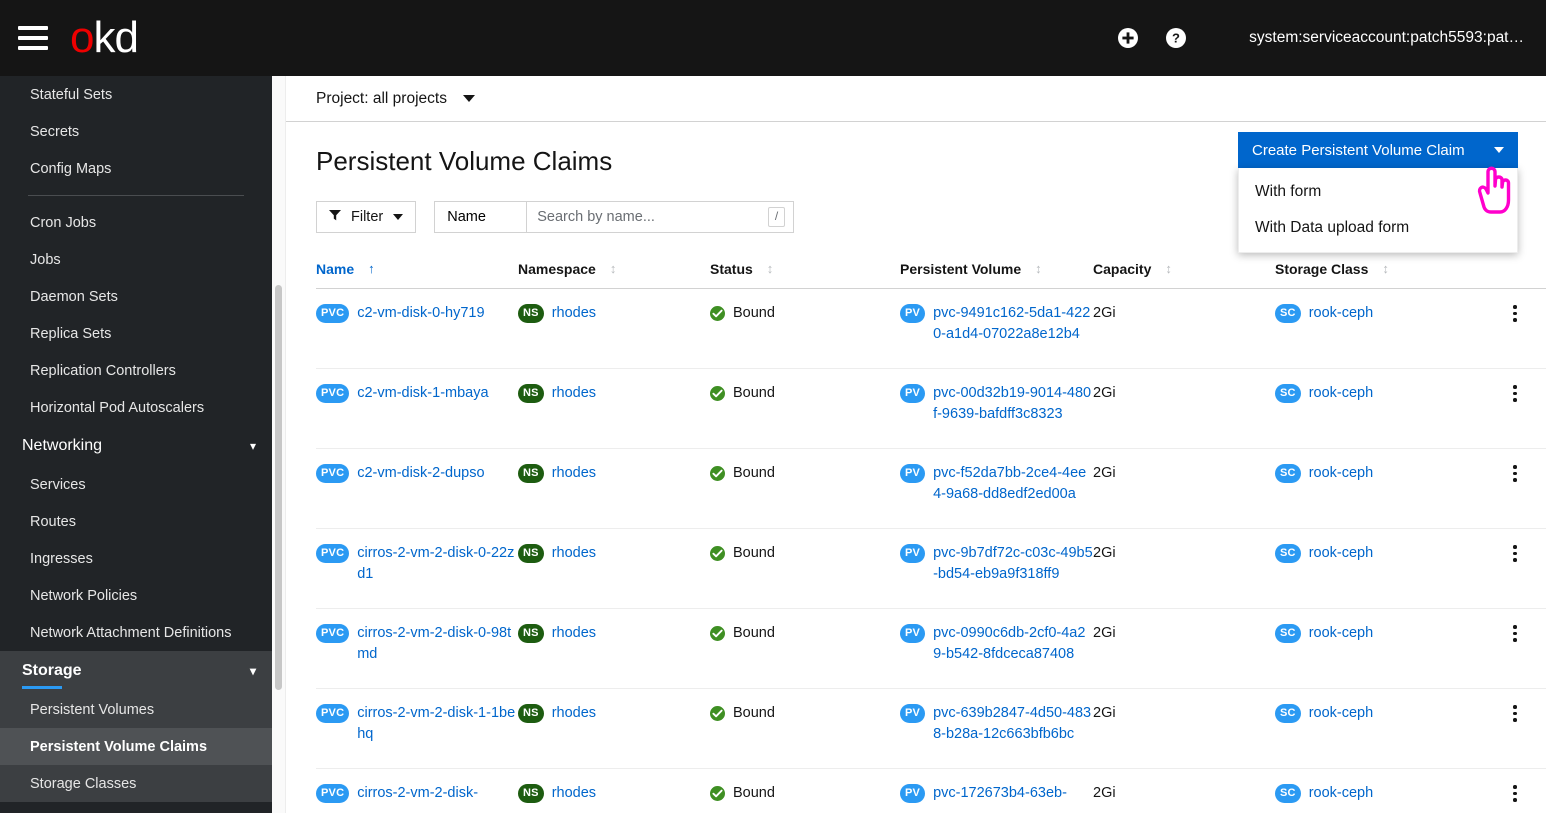  Describe the element at coordinates (136, 94) in the screenshot. I see `sidebar-item-stateful-sets: Stateful Sets` at that location.